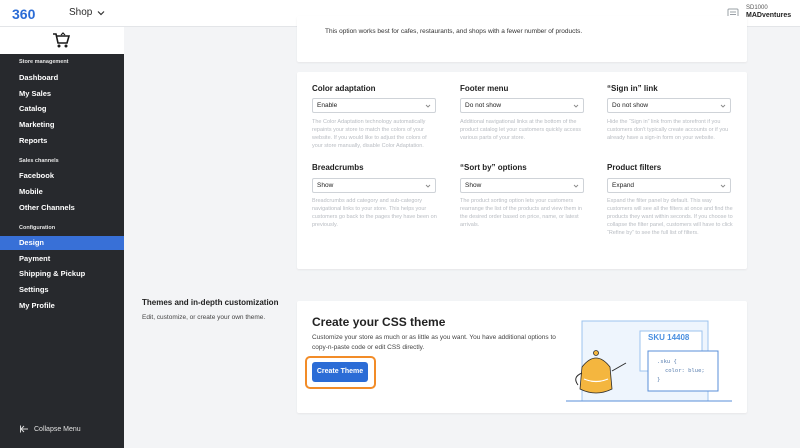 This screenshot has height=448, width=800. I want to click on breadcrumbs-select: Show, so click(374, 185).